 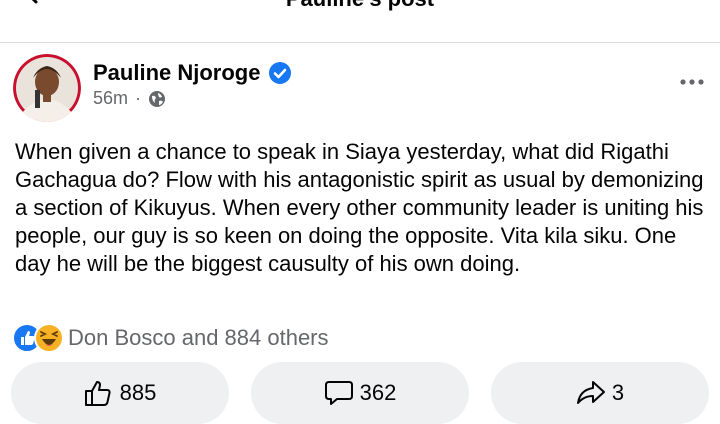 What do you see at coordinates (47, 88) in the screenshot?
I see `author-avatar` at bounding box center [47, 88].